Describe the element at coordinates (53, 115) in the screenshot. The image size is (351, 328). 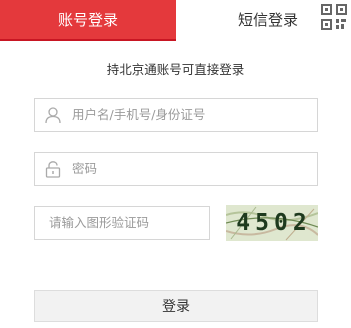
I see `user-icon` at that location.